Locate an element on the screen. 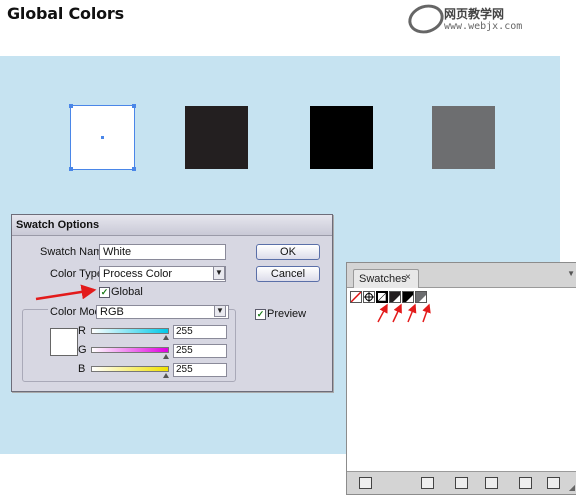  dialog-titlebar: Swatch Options is located at coordinates (172, 225).